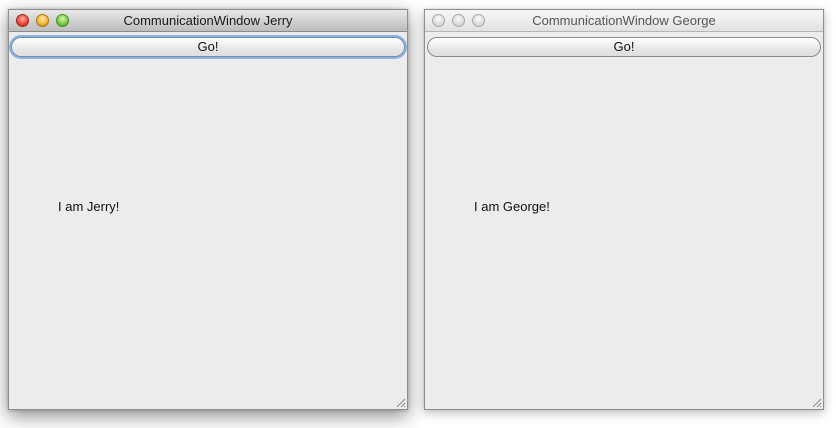  I want to click on message-label: I am Jerry!, so click(89, 206).